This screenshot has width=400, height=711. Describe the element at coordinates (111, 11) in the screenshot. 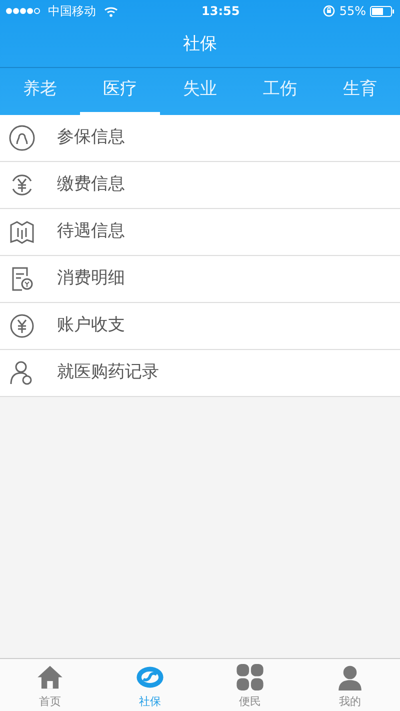

I see `wifi-icon` at that location.